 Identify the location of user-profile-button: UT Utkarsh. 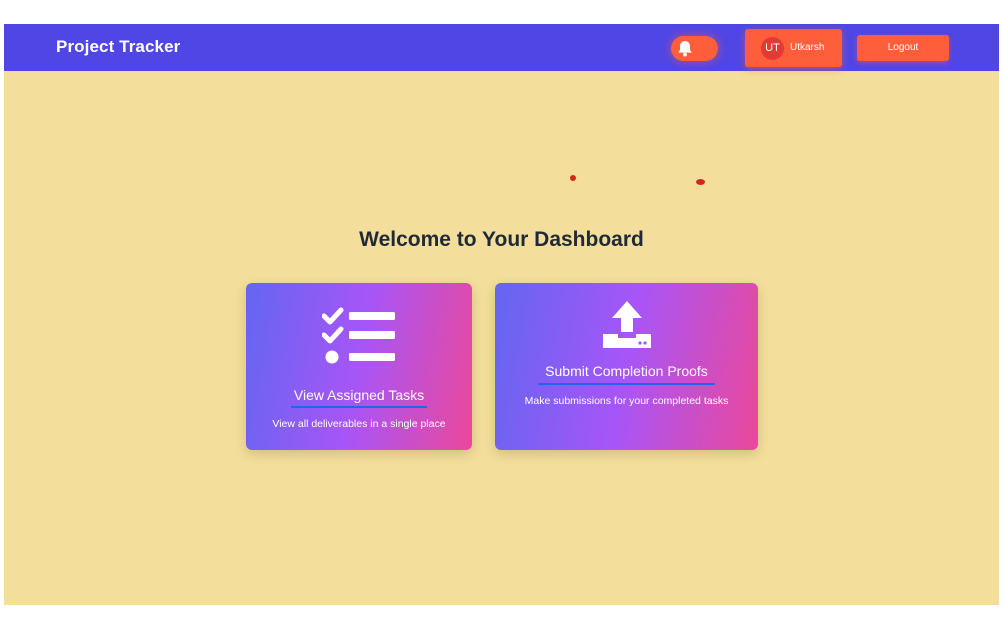
(793, 48).